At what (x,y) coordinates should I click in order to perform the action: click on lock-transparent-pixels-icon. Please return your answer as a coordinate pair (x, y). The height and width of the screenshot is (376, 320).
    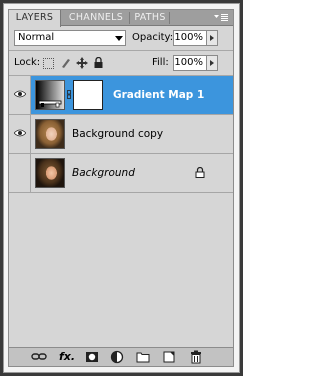
    Looking at the image, I should click on (48, 63).